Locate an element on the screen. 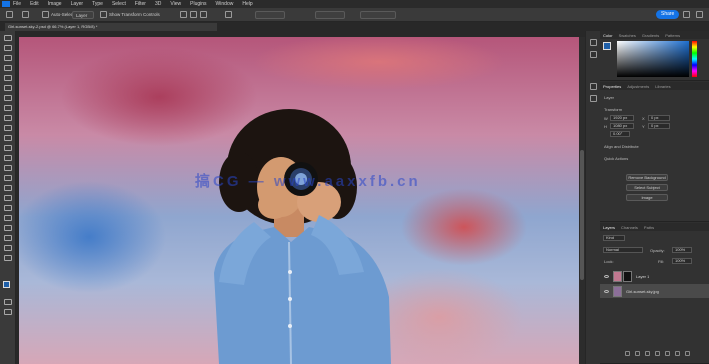  character-panel-icon is located at coordinates (593, 86).